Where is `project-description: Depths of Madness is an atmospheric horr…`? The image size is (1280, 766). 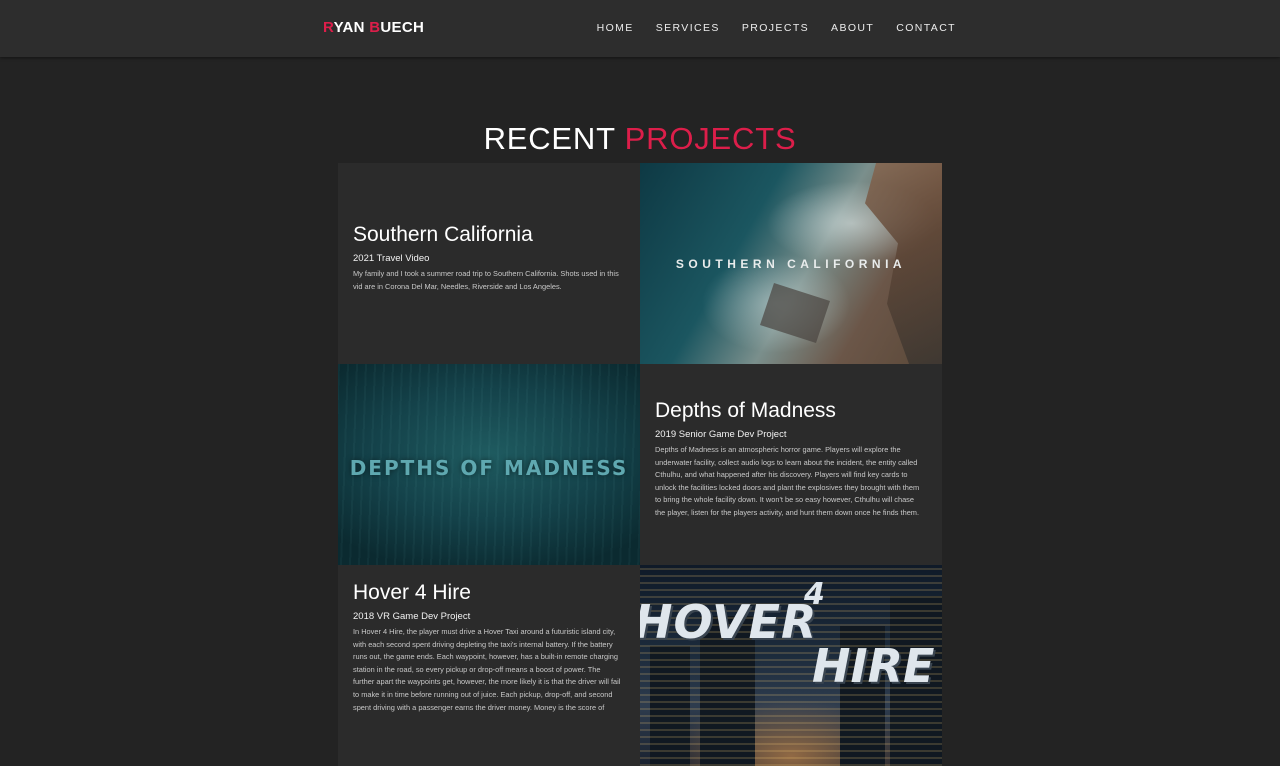 project-description: Depths of Madness is an atmospheric horr… is located at coordinates (787, 481).